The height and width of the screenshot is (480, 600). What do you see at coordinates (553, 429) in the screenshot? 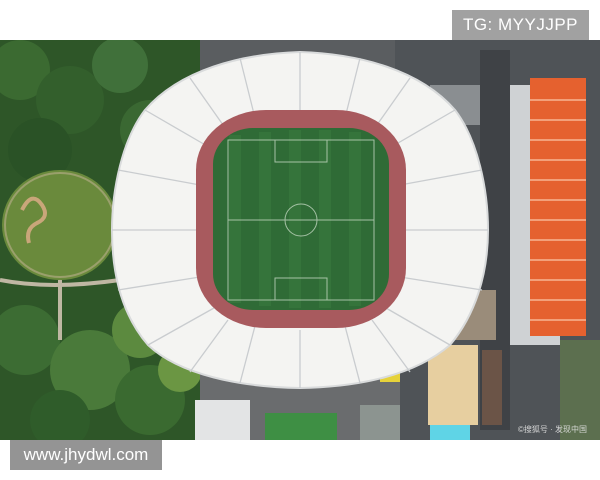
I see `corner-watermark: ©搜狐号 · 发现中国` at bounding box center [553, 429].